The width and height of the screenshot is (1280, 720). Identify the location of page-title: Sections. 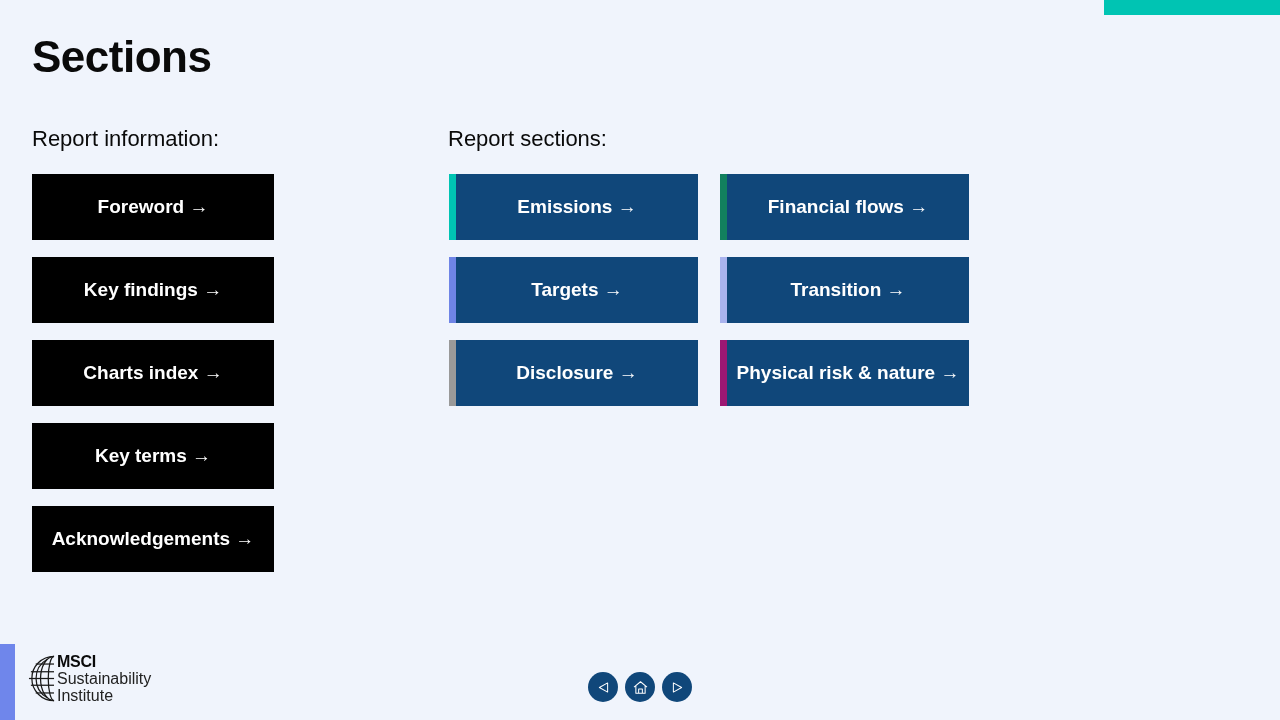
(122, 57).